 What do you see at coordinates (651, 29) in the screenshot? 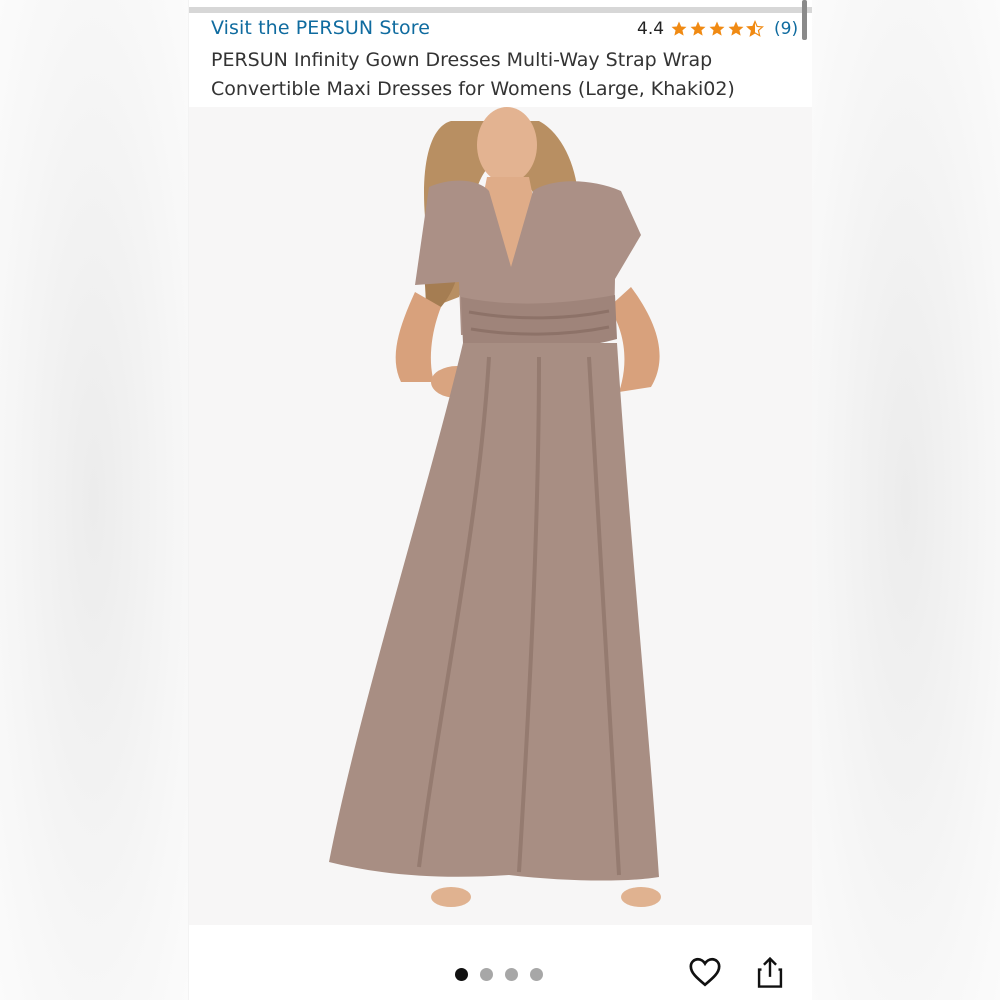
I see `rating-value: 4.4` at bounding box center [651, 29].